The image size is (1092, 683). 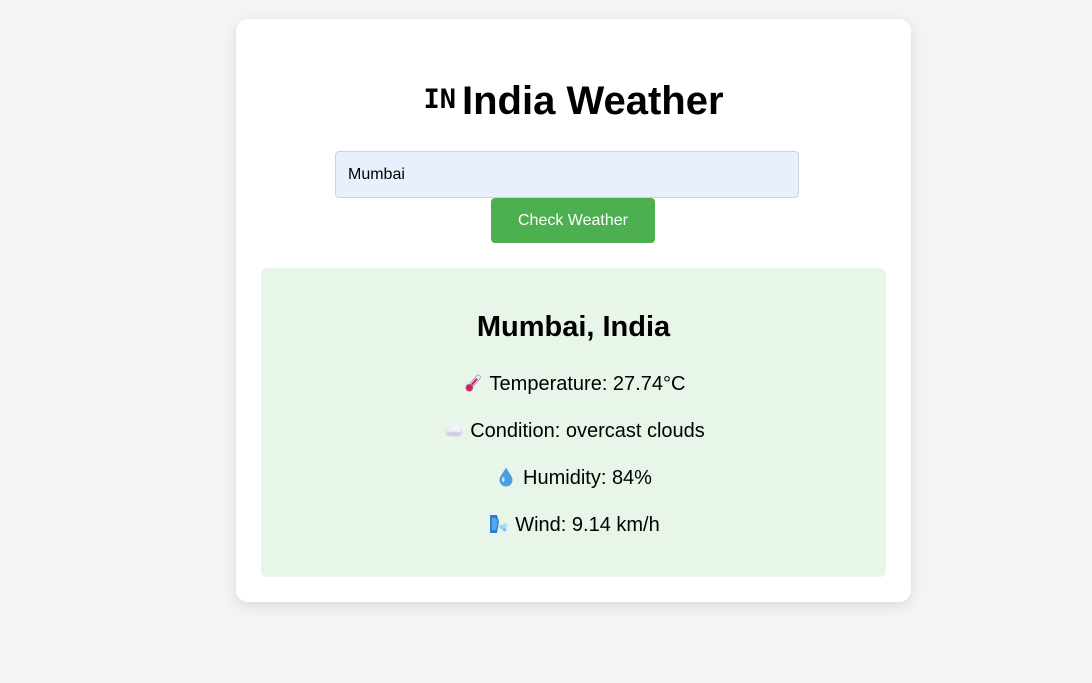 I want to click on wind-row: Wind: 9.14 km/h, so click(x=573, y=525).